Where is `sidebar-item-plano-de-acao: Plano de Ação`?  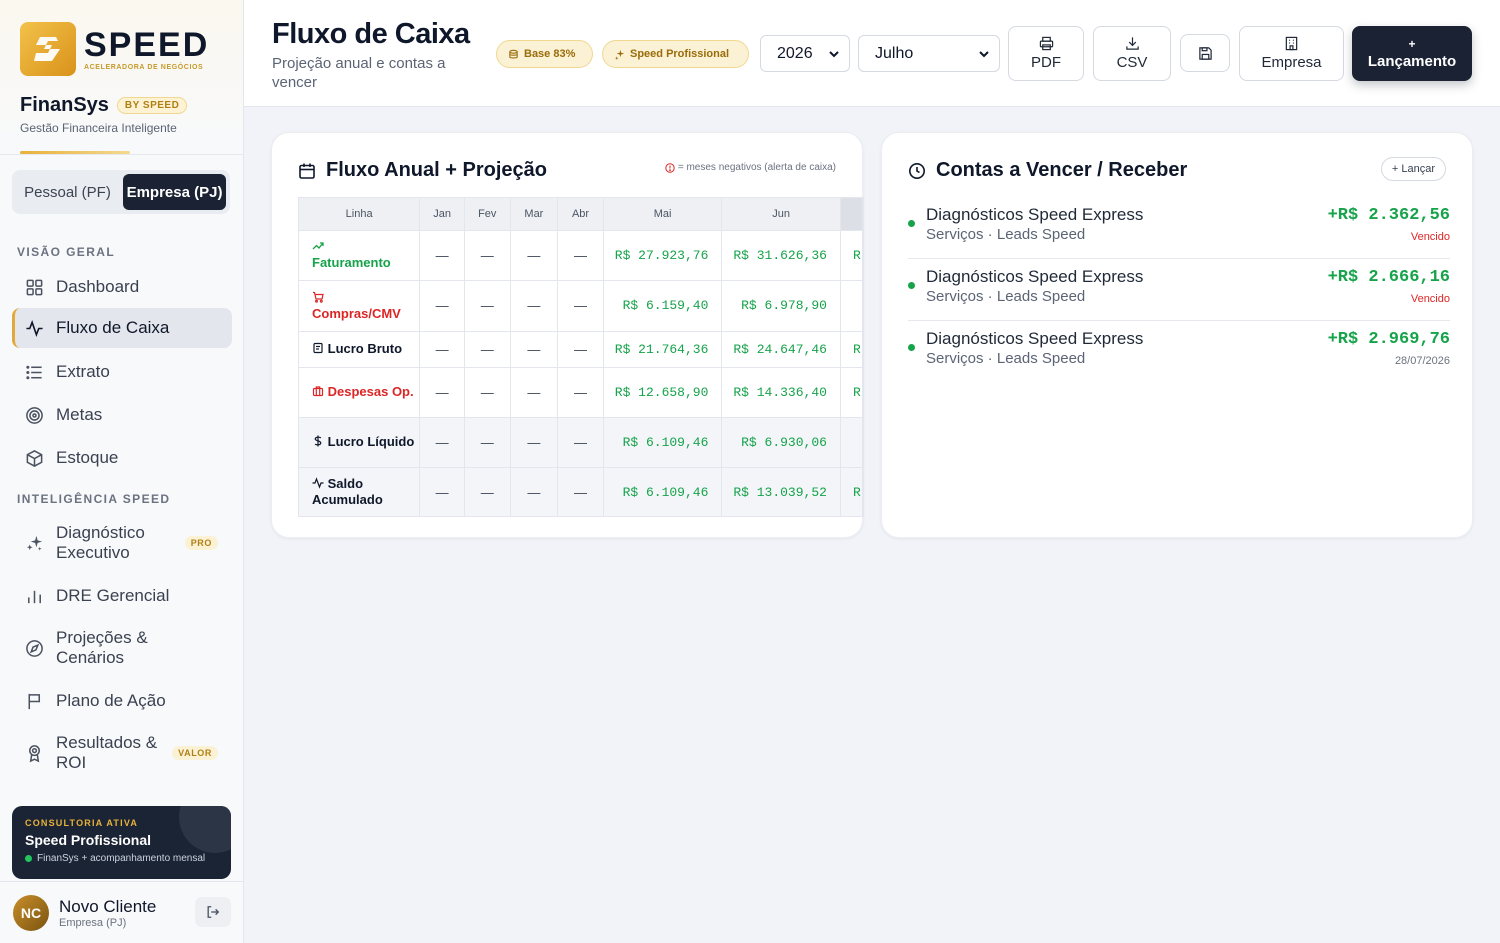 sidebar-item-plano-de-acao: Plano de Ação is located at coordinates (122, 701).